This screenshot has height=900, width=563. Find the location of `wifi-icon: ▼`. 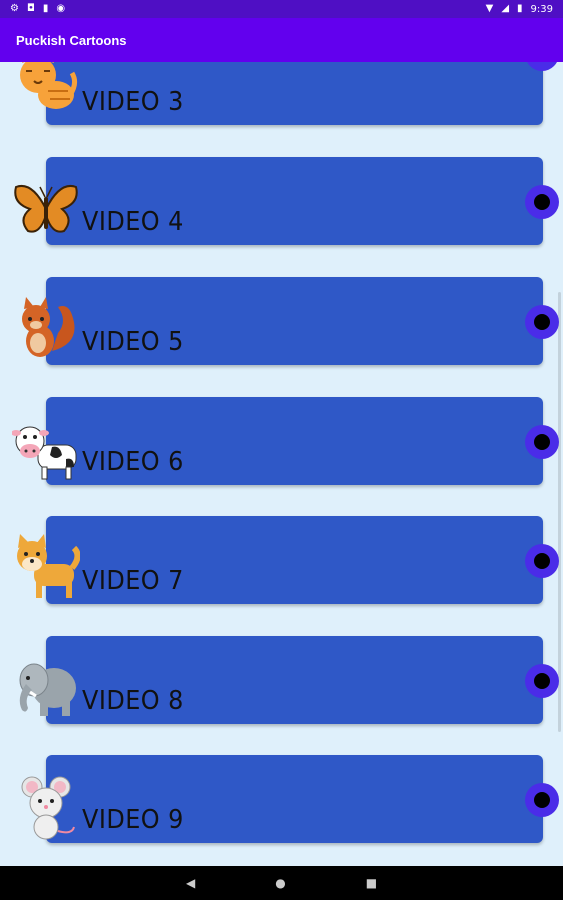

wifi-icon: ▼ is located at coordinates (489, 8).